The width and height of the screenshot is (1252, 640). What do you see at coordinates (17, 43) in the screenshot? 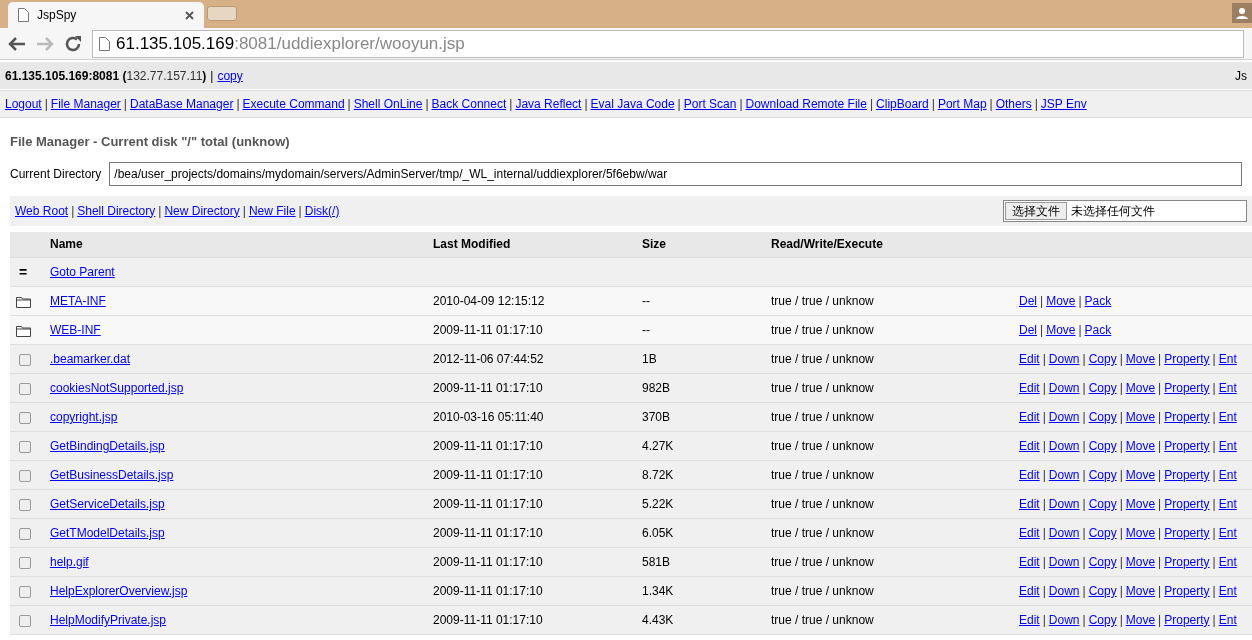
I see `back-icon` at bounding box center [17, 43].